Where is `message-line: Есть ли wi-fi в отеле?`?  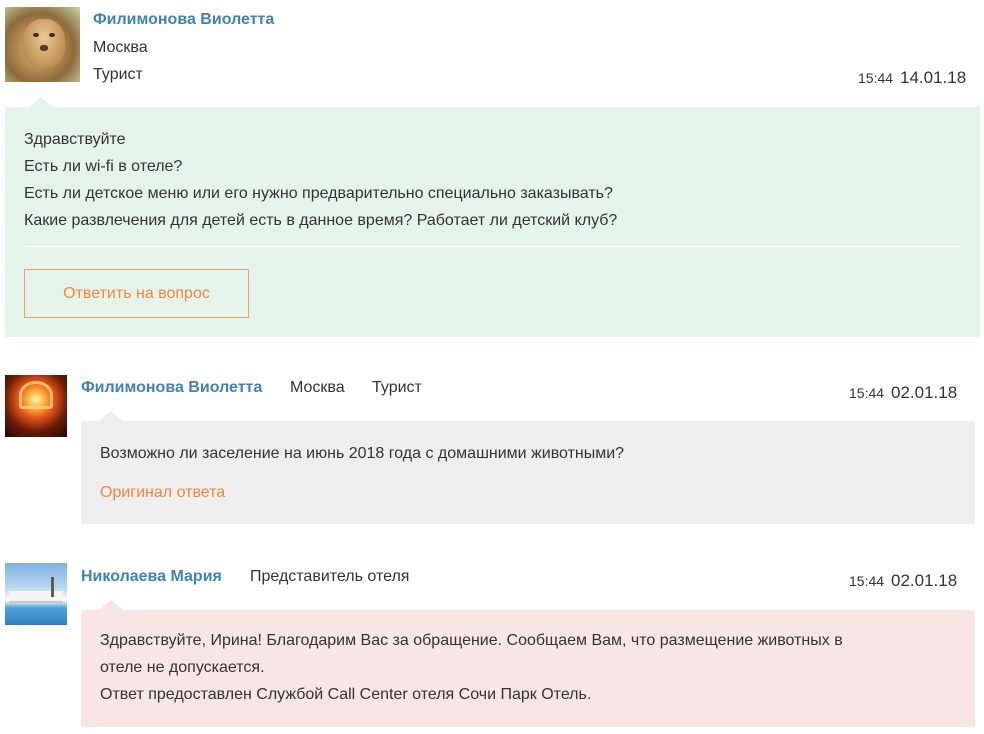 message-line: Есть ли wi-fi в отеле? is located at coordinates (103, 166).